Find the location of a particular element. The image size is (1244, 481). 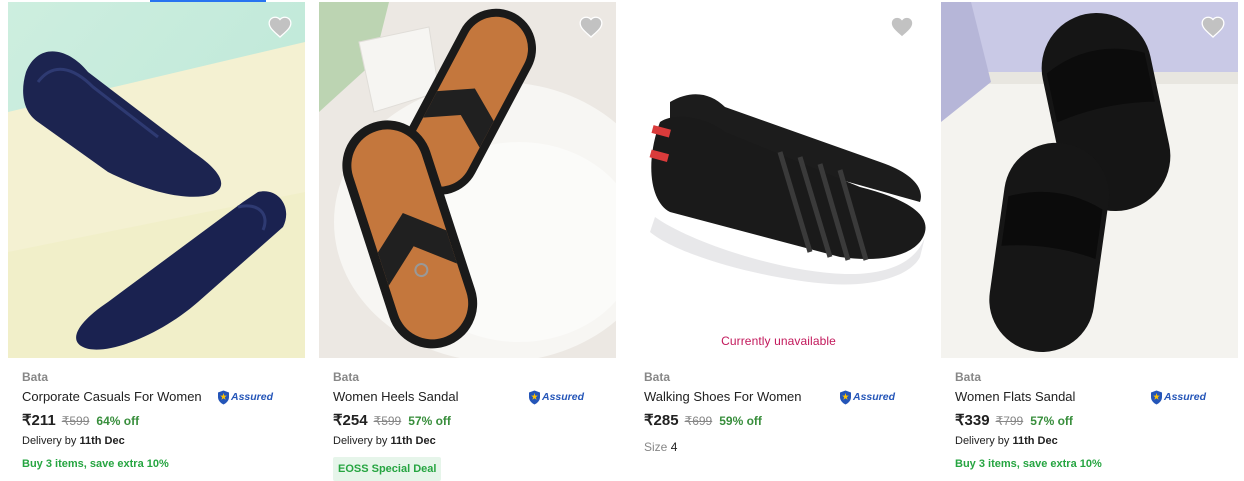

selling-price: ₹285 is located at coordinates (661, 420).